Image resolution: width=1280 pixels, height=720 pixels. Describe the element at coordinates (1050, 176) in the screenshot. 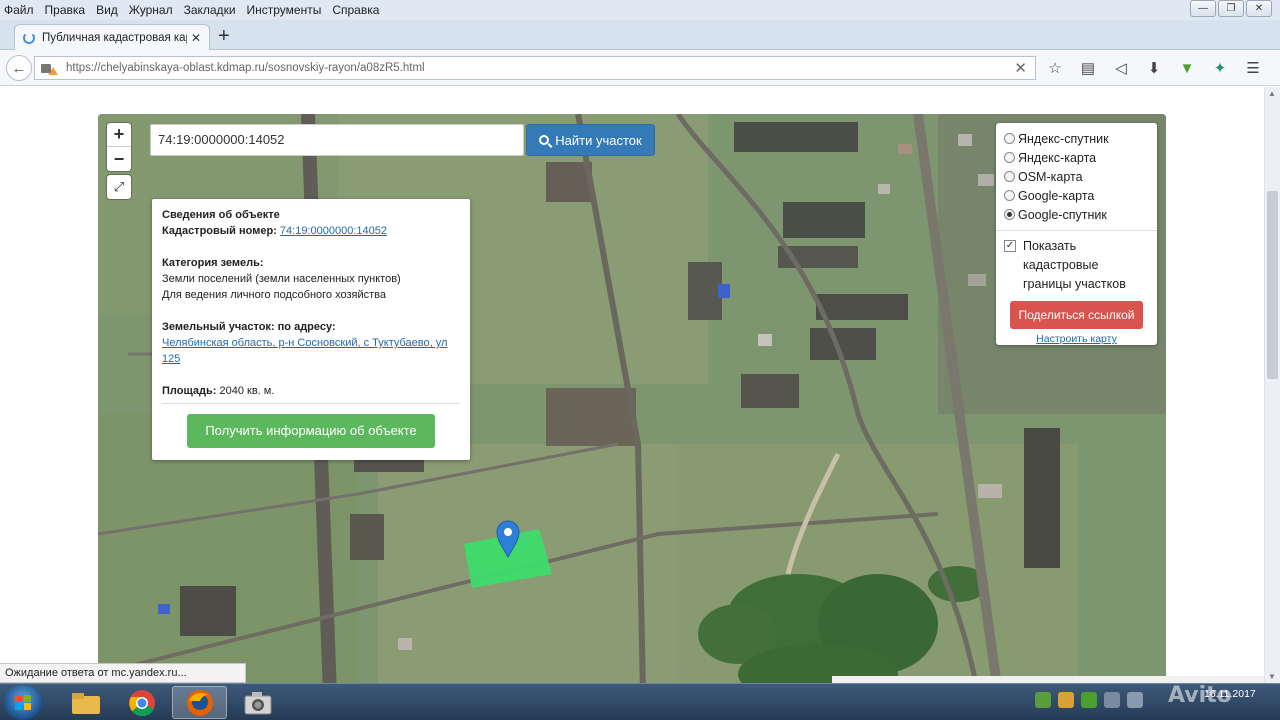

I see `layer-label: OSM-карта` at that location.